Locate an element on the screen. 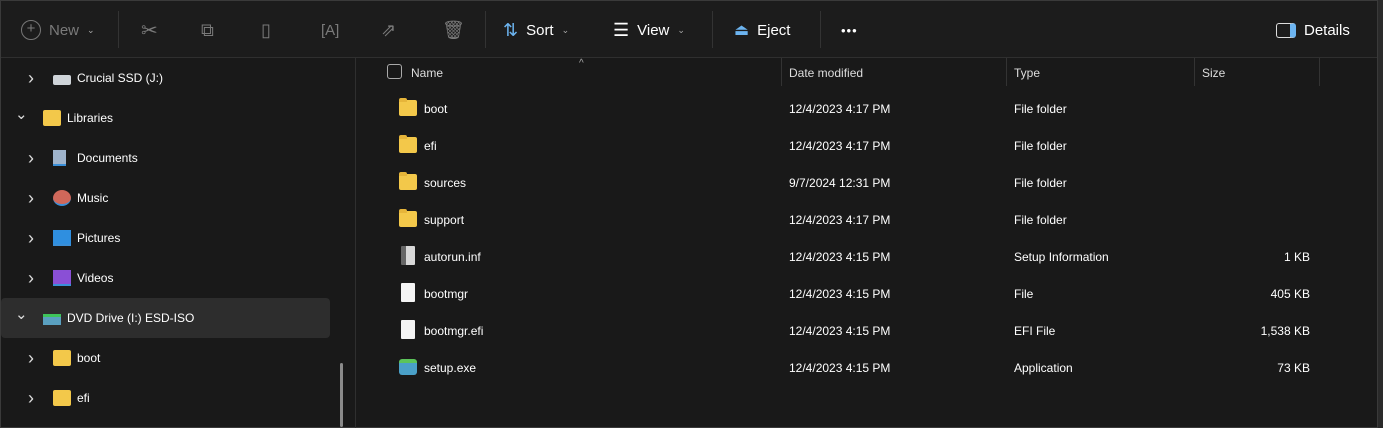 Image resolution: width=1383 pixels, height=428 pixels. file-type: Application is located at coordinates (1043, 368).